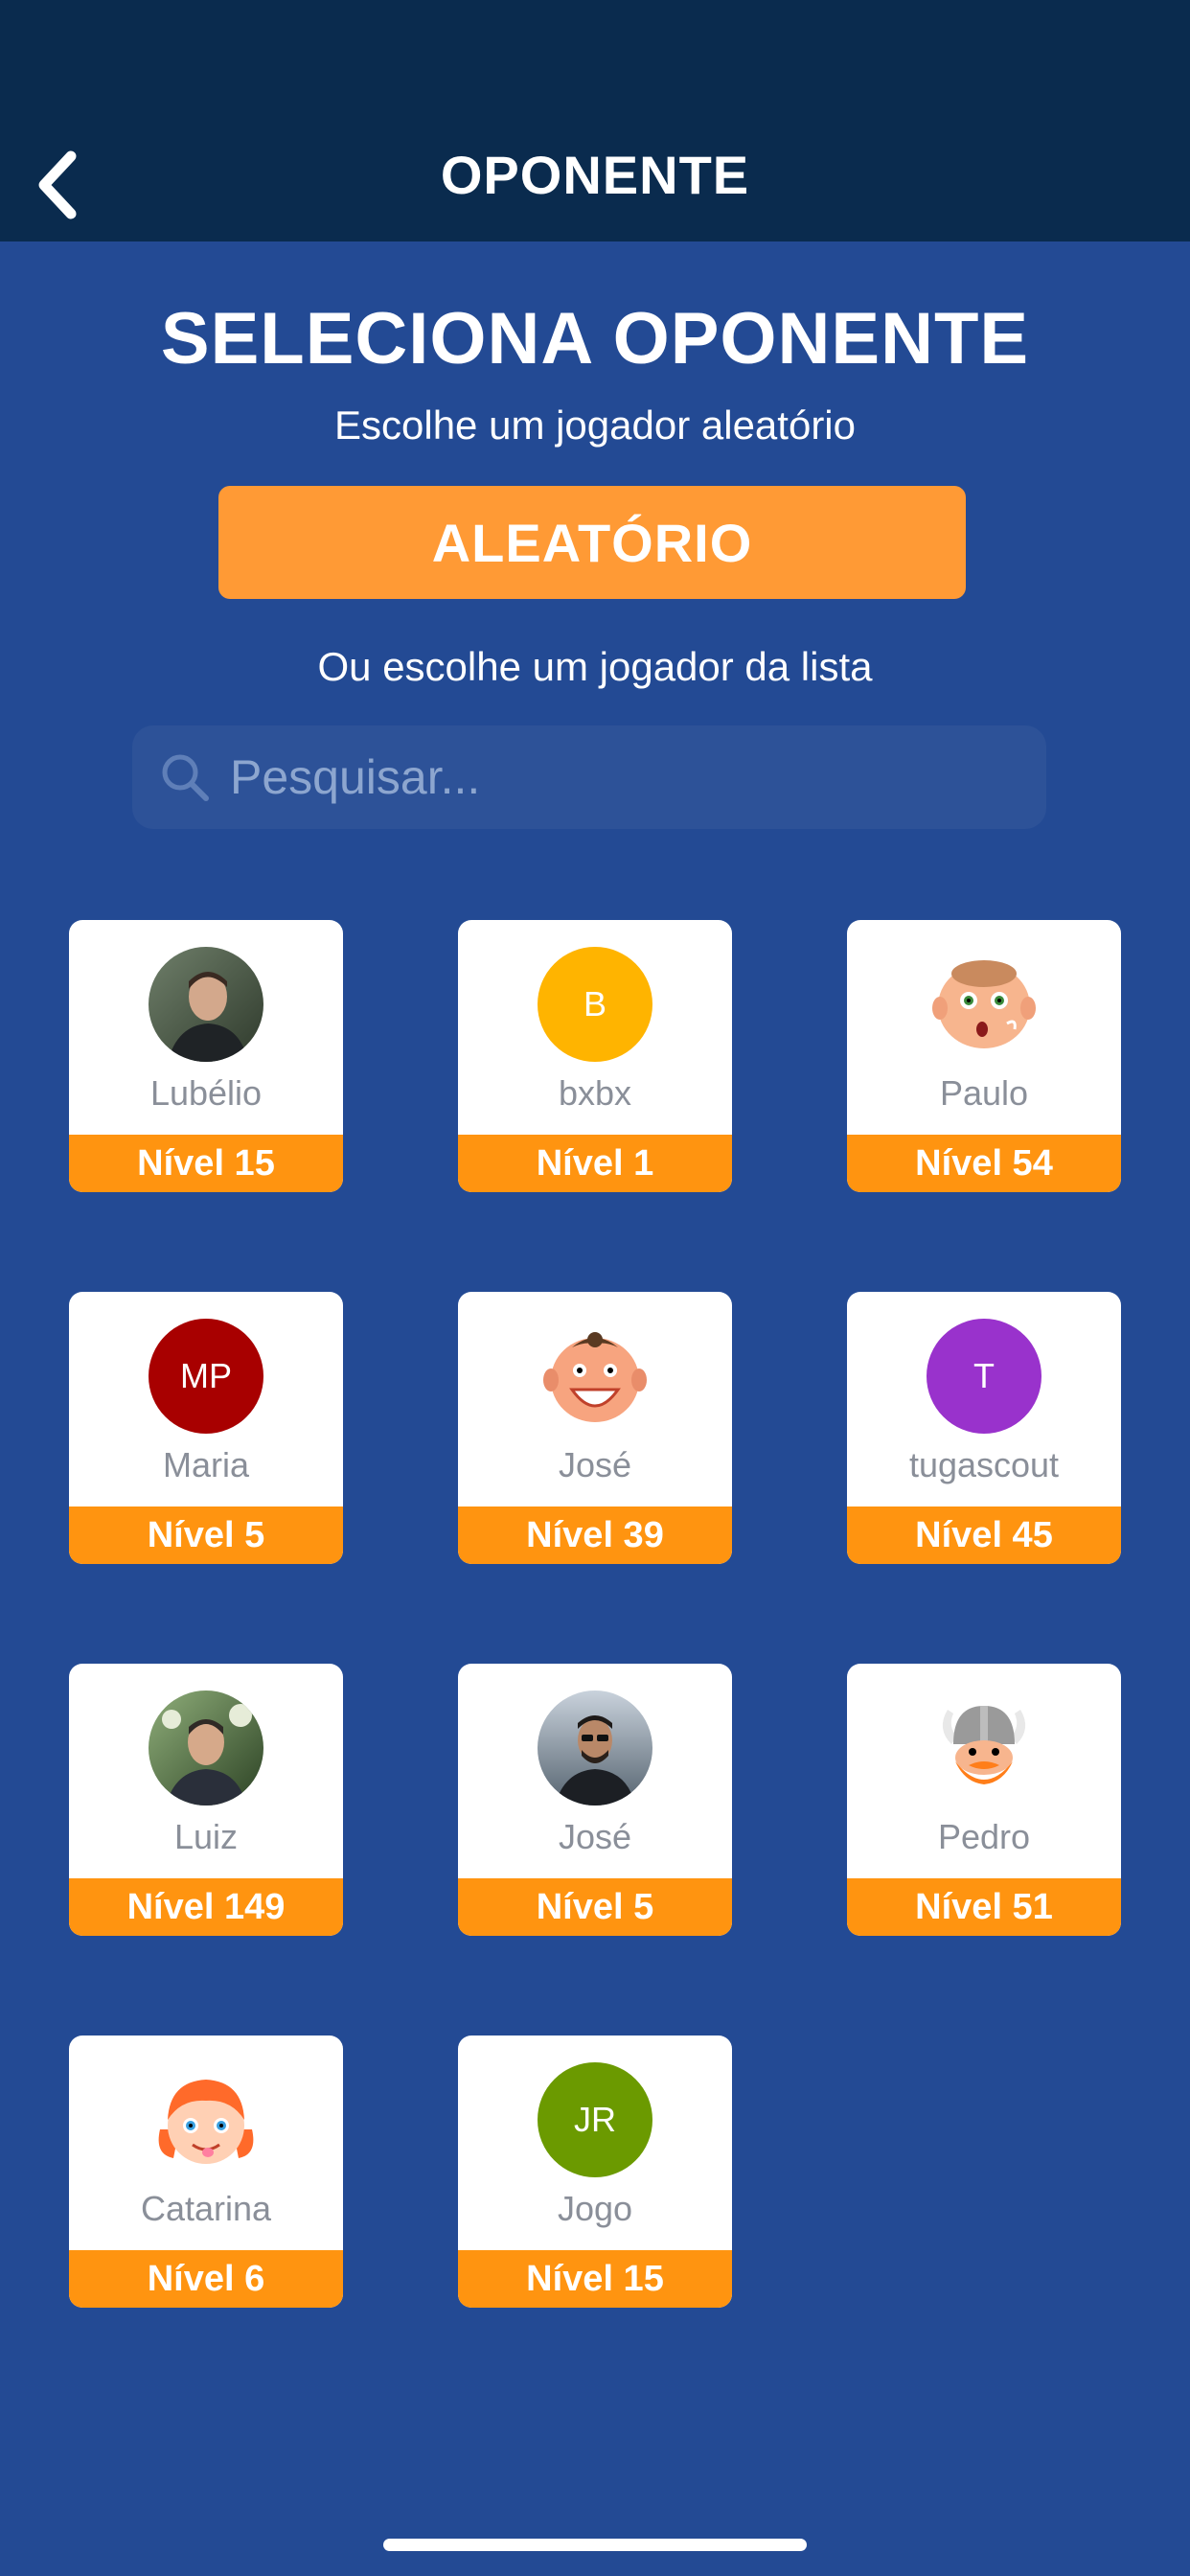  Describe the element at coordinates (206, 1376) in the screenshot. I see `initials-avatar: MP` at that location.